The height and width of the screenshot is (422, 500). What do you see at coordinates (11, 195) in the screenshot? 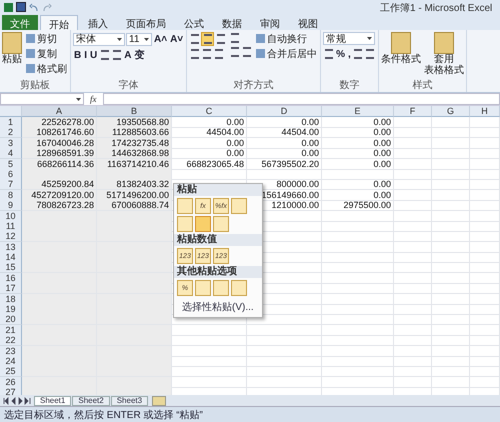
I see `row-header: 8` at bounding box center [11, 195].